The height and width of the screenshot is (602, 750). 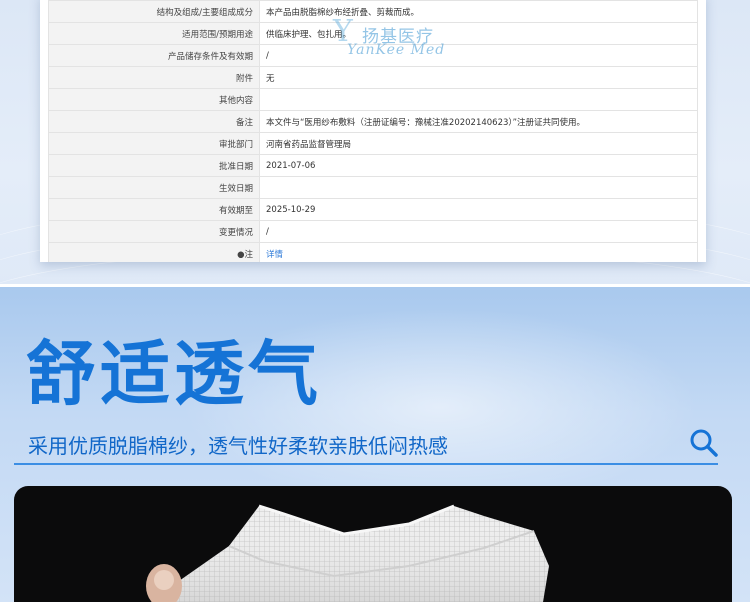 I want to click on row-value: 本产品由脱脂棉纱布经折叠、剪裁而成。, so click(x=478, y=11).